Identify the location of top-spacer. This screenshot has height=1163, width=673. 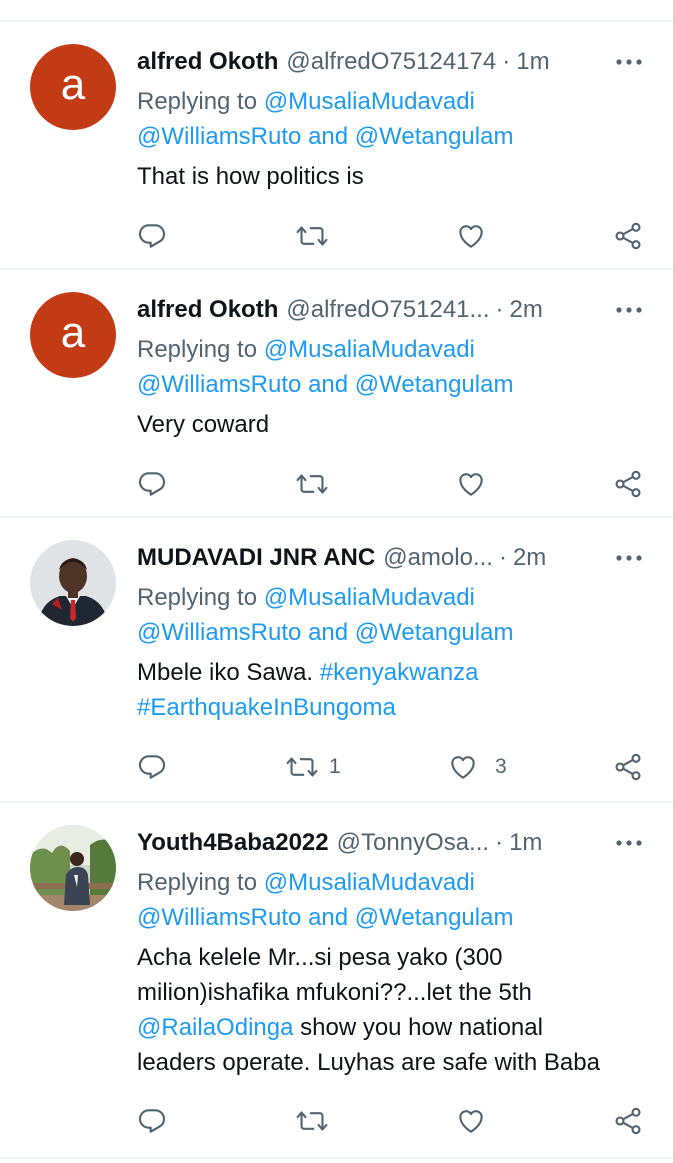
(336, 10).